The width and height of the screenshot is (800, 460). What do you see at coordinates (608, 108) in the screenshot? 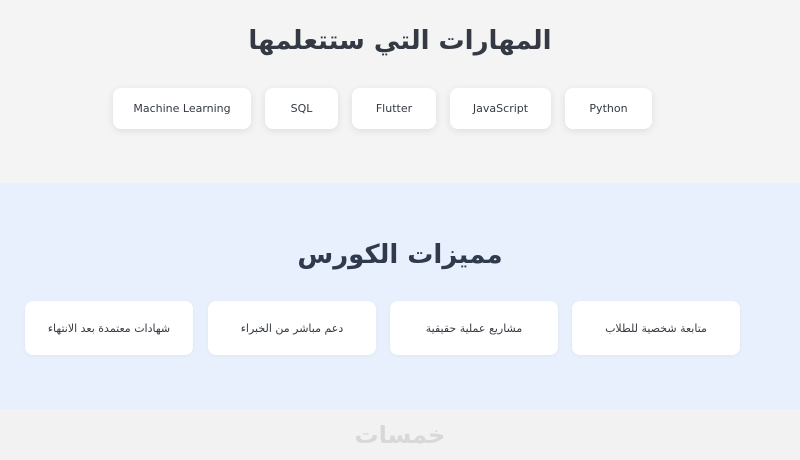
I see `skill-chip-python: Python` at bounding box center [608, 108].